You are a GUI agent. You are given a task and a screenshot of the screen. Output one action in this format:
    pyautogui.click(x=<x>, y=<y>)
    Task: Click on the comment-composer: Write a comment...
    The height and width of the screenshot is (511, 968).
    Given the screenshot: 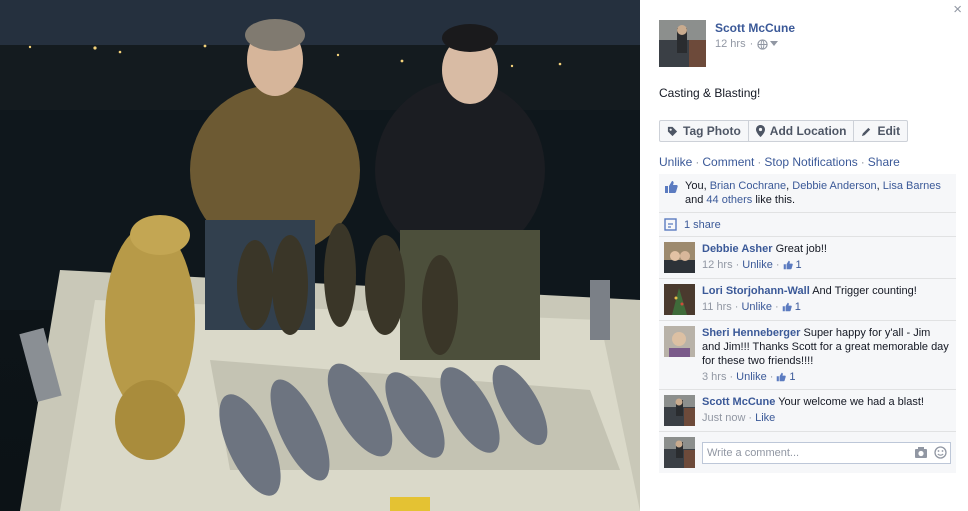 What is the action you would take?
    pyautogui.click(x=807, y=452)
    